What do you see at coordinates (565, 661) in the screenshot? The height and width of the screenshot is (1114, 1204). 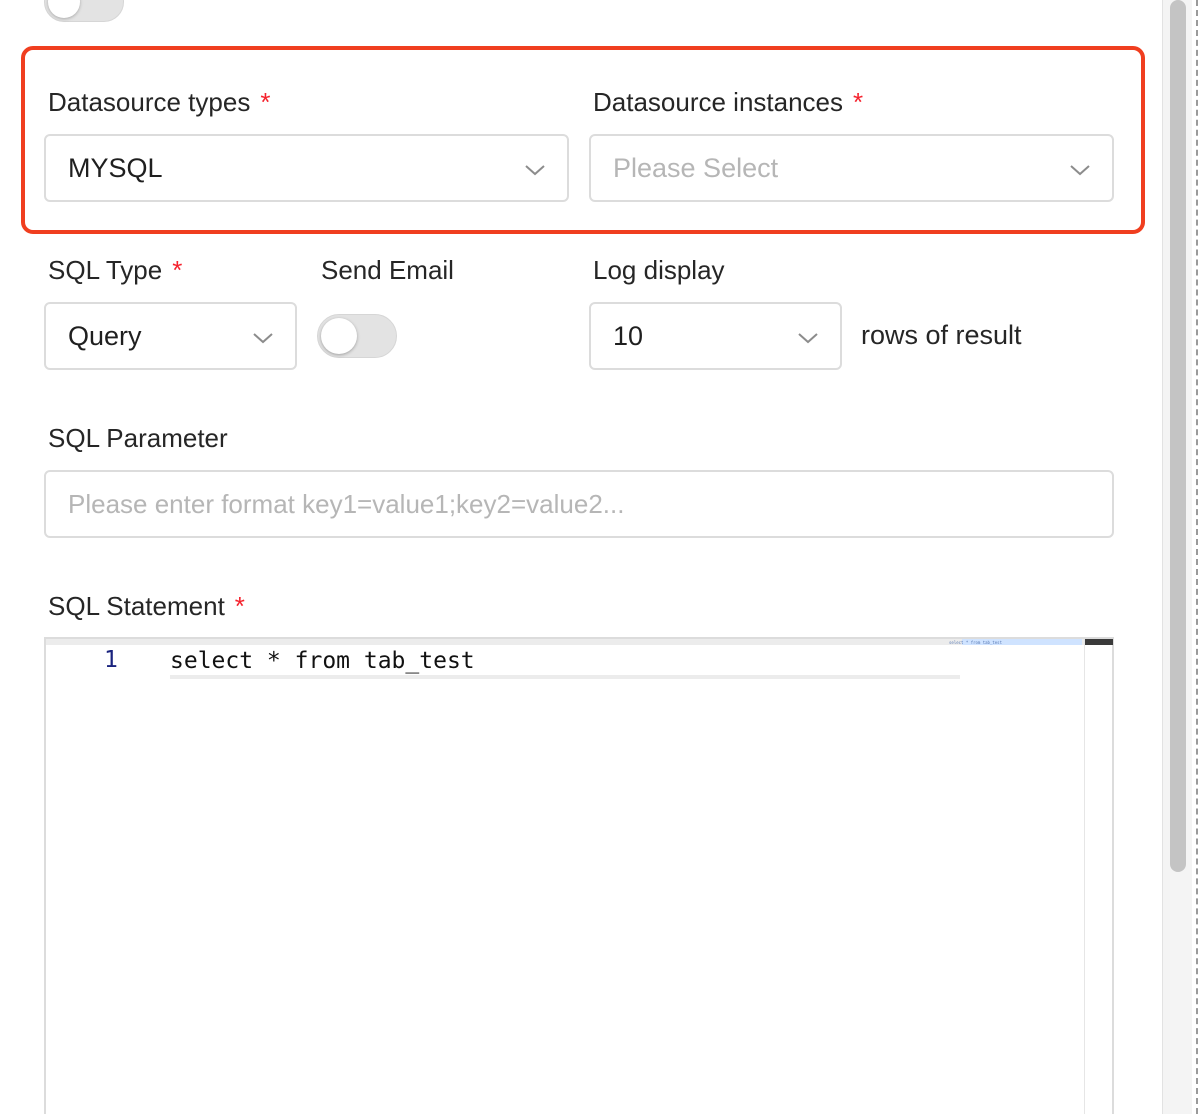 I see `code-line: select * from tab_test` at bounding box center [565, 661].